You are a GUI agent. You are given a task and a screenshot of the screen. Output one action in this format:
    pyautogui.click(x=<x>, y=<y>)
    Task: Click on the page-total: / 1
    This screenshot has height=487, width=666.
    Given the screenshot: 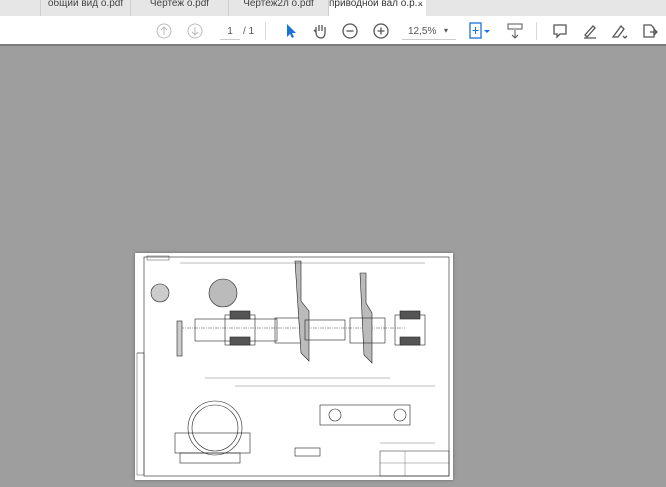 What is the action you would take?
    pyautogui.click(x=249, y=31)
    